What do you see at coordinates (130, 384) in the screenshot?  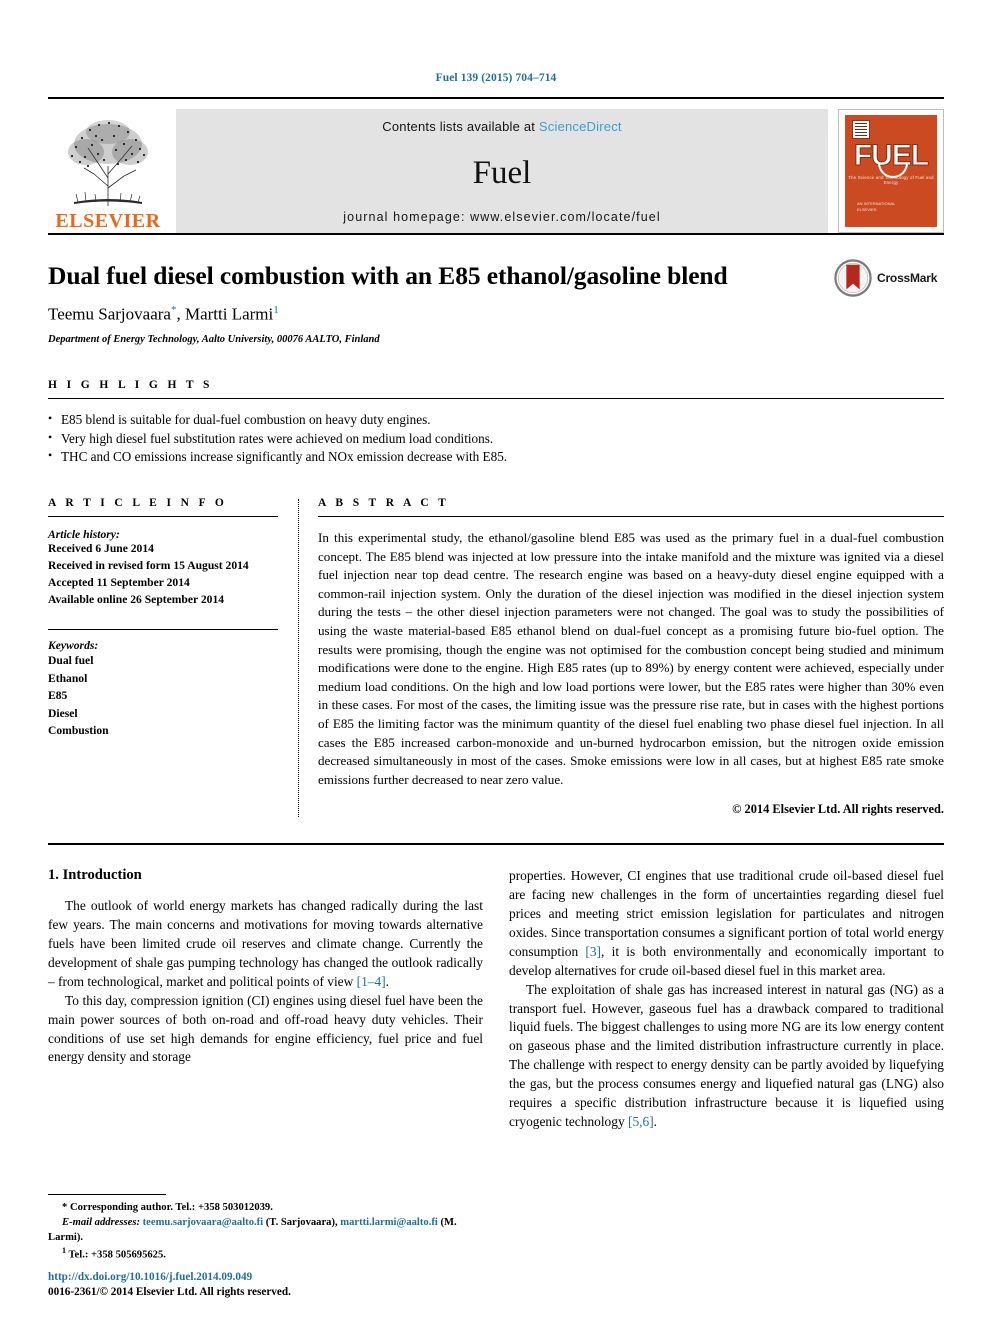 I see `highlights-label: H I G H L I G H T S` at bounding box center [130, 384].